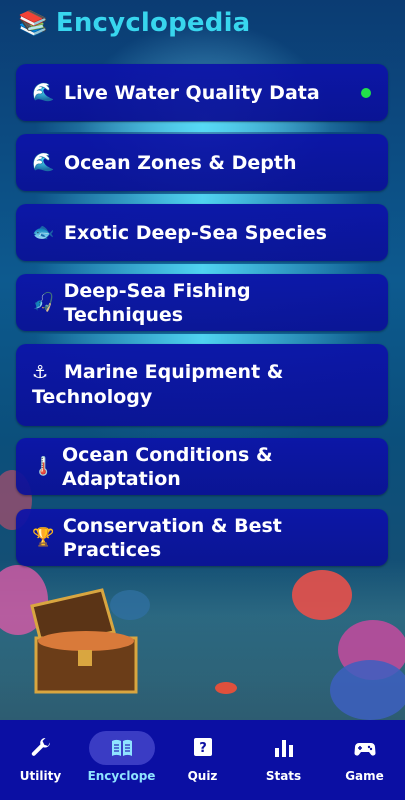 Image resolution: width=405 pixels, height=800 pixels. What do you see at coordinates (364, 760) in the screenshot?
I see `nav-game: Game` at bounding box center [364, 760].